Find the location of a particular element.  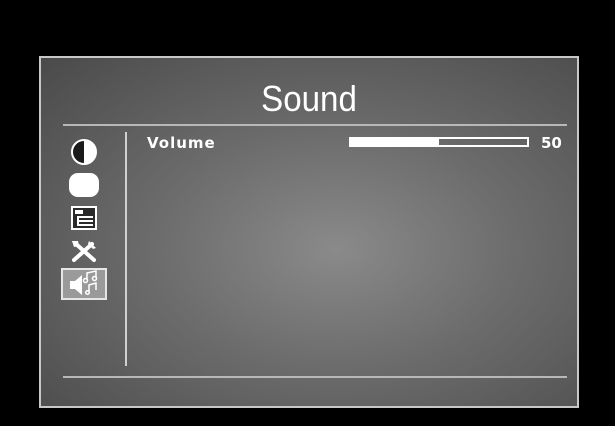

menu-category-list is located at coordinates (84, 218).